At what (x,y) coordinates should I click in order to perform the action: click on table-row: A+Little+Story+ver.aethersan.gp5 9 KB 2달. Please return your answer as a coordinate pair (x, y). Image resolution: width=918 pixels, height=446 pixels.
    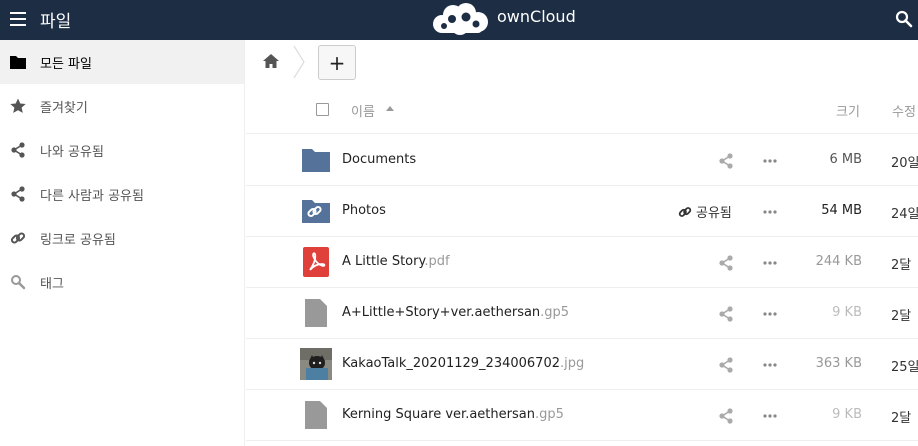
    Looking at the image, I should click on (582, 313).